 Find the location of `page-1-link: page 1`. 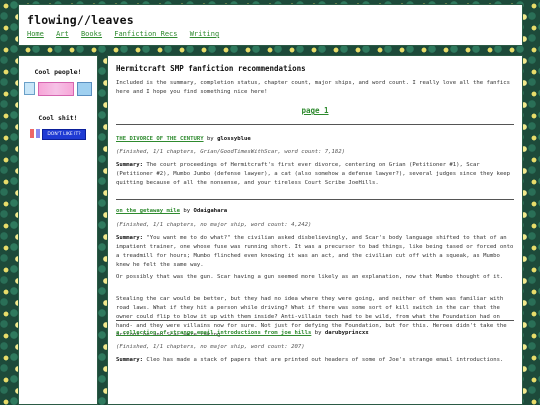

page-1-link: page 1 is located at coordinates (315, 110).